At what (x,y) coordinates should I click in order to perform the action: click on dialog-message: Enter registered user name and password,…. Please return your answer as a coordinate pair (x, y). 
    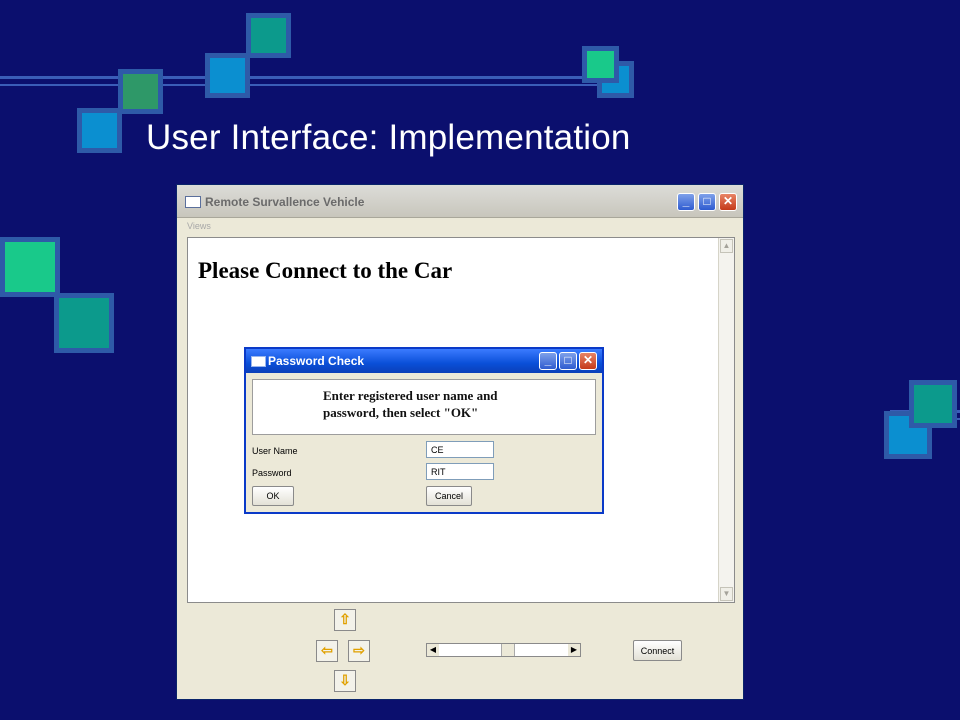
    Looking at the image, I should click on (424, 407).